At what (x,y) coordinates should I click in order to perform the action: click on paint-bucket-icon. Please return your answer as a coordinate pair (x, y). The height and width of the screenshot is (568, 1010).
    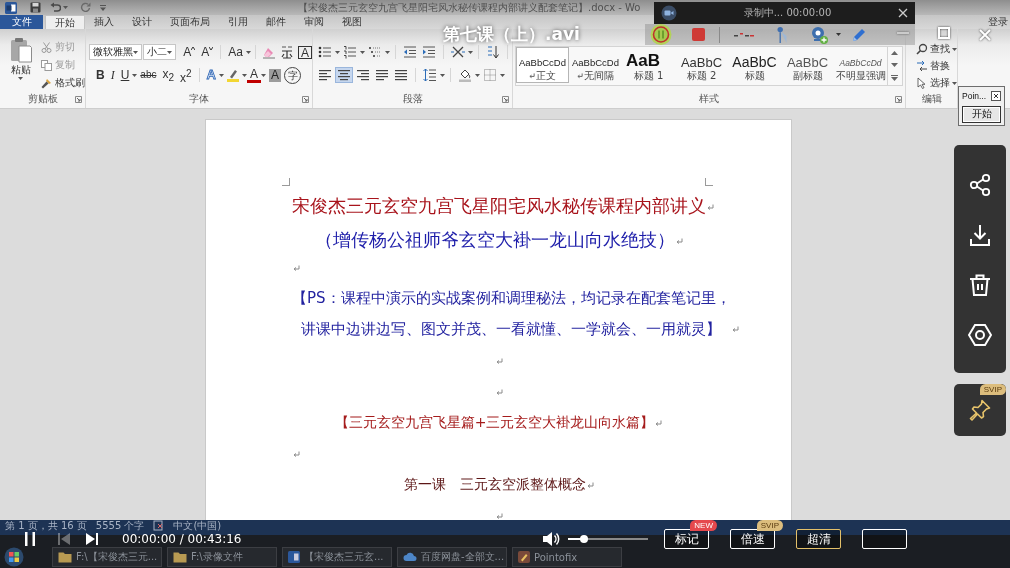
    Looking at the image, I should click on (465, 75).